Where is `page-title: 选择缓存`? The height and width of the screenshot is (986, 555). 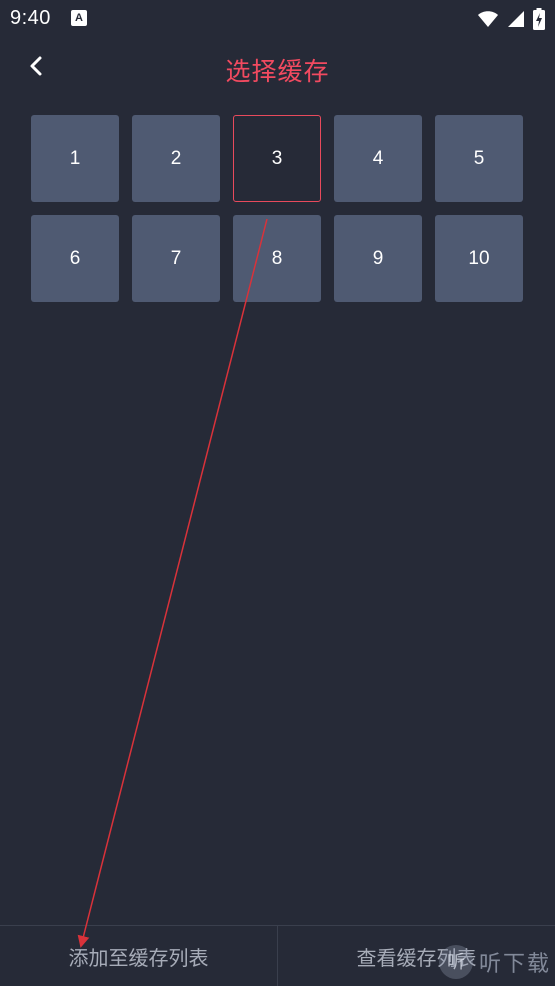
page-title: 选择缓存 is located at coordinates (277, 72).